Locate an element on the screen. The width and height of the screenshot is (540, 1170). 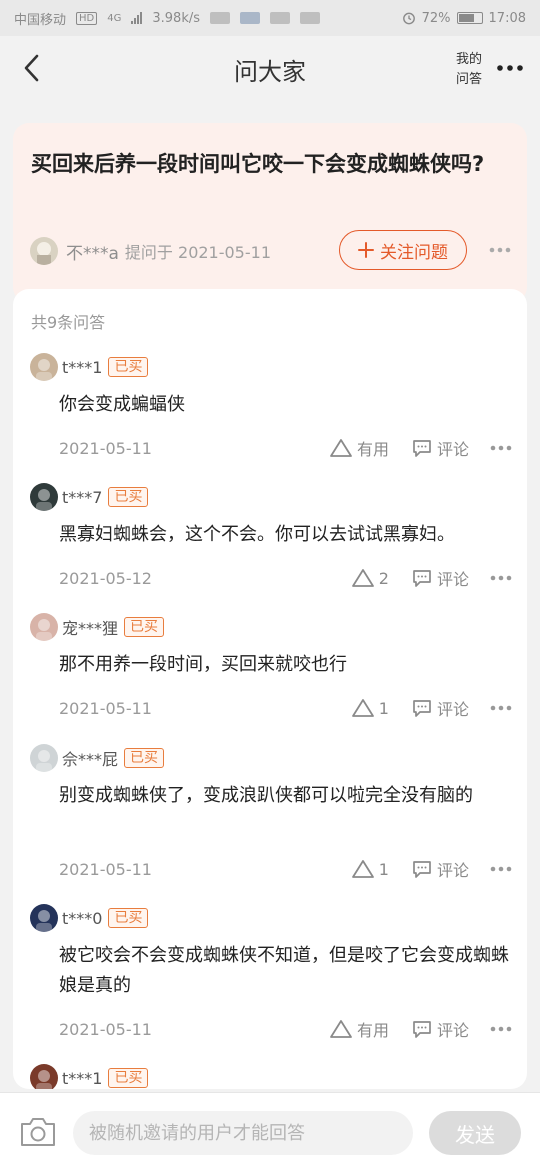
answer-user: 佘***屁 is located at coordinates (90, 759).